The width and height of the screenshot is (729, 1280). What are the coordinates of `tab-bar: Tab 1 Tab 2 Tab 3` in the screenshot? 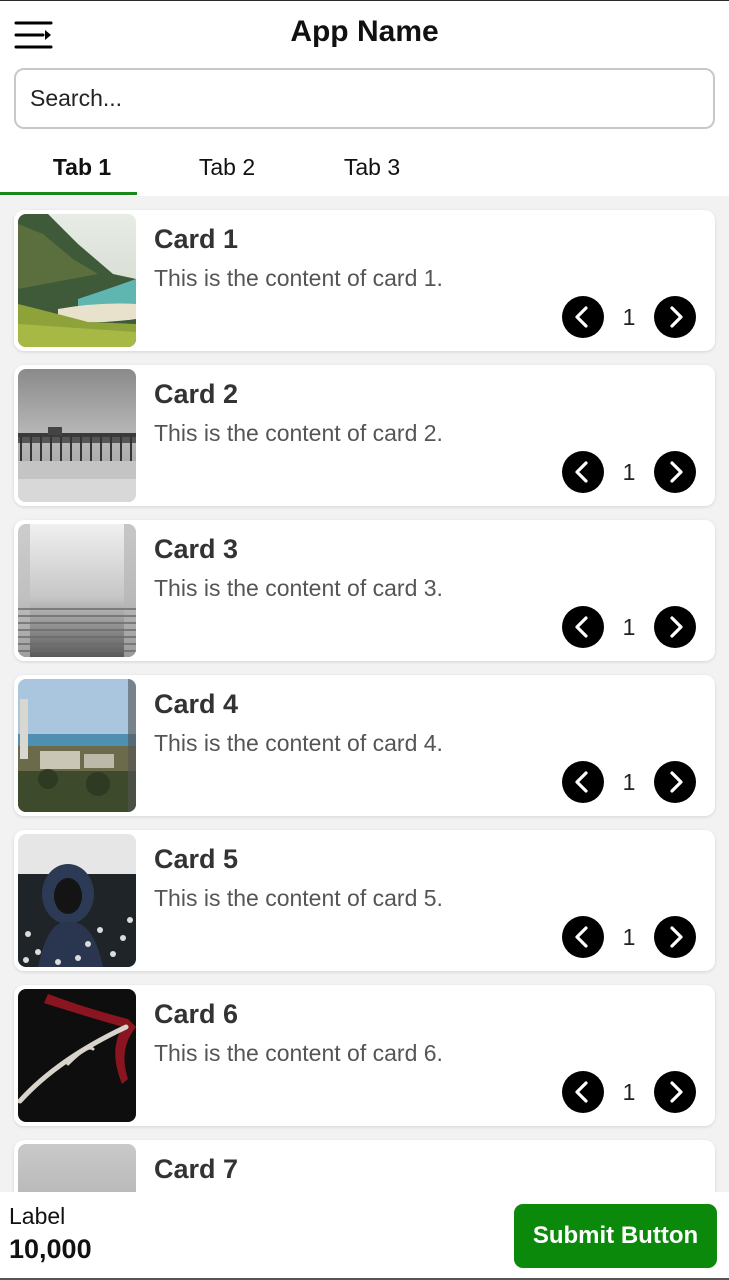 It's located at (364, 168).